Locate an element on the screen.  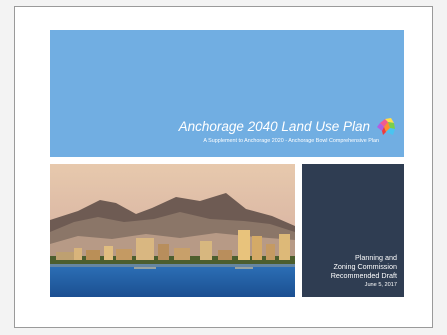
draft-line: Planning and is located at coordinates (376, 257).